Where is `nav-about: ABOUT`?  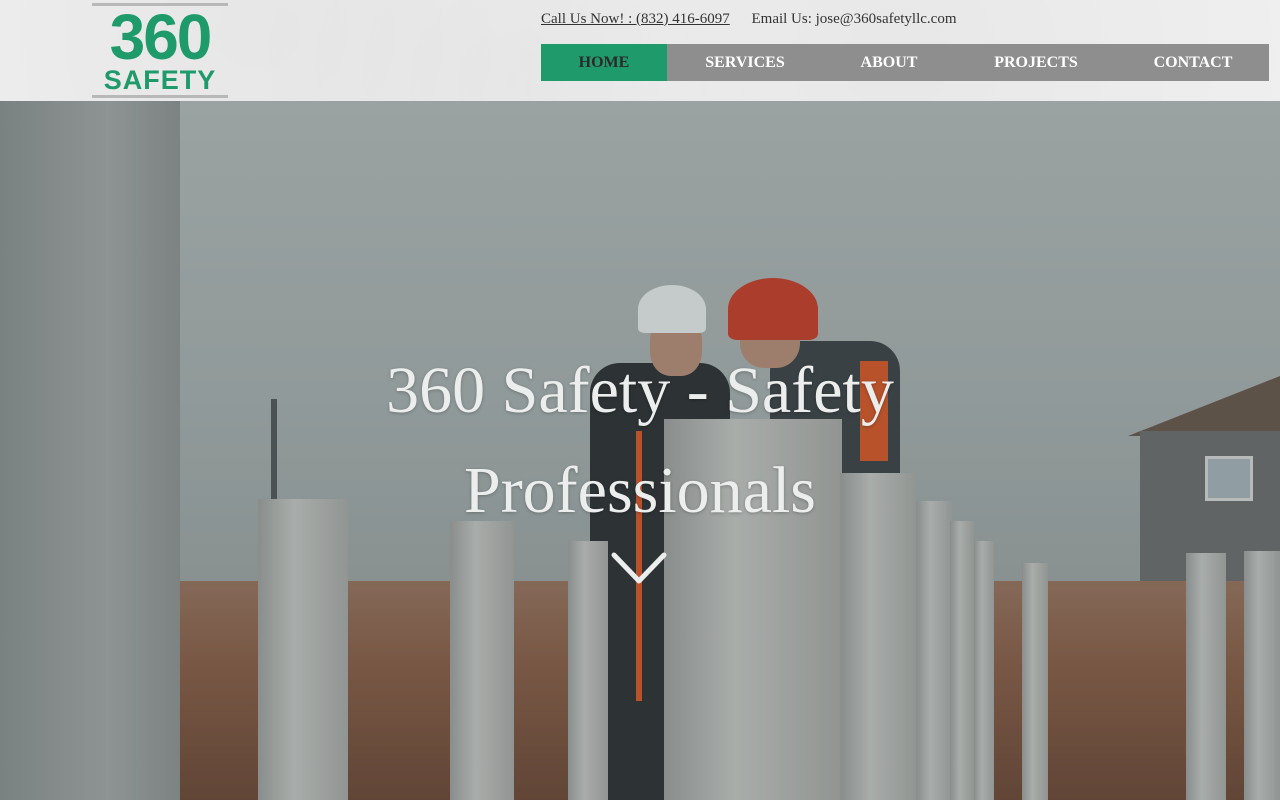 nav-about: ABOUT is located at coordinates (889, 62).